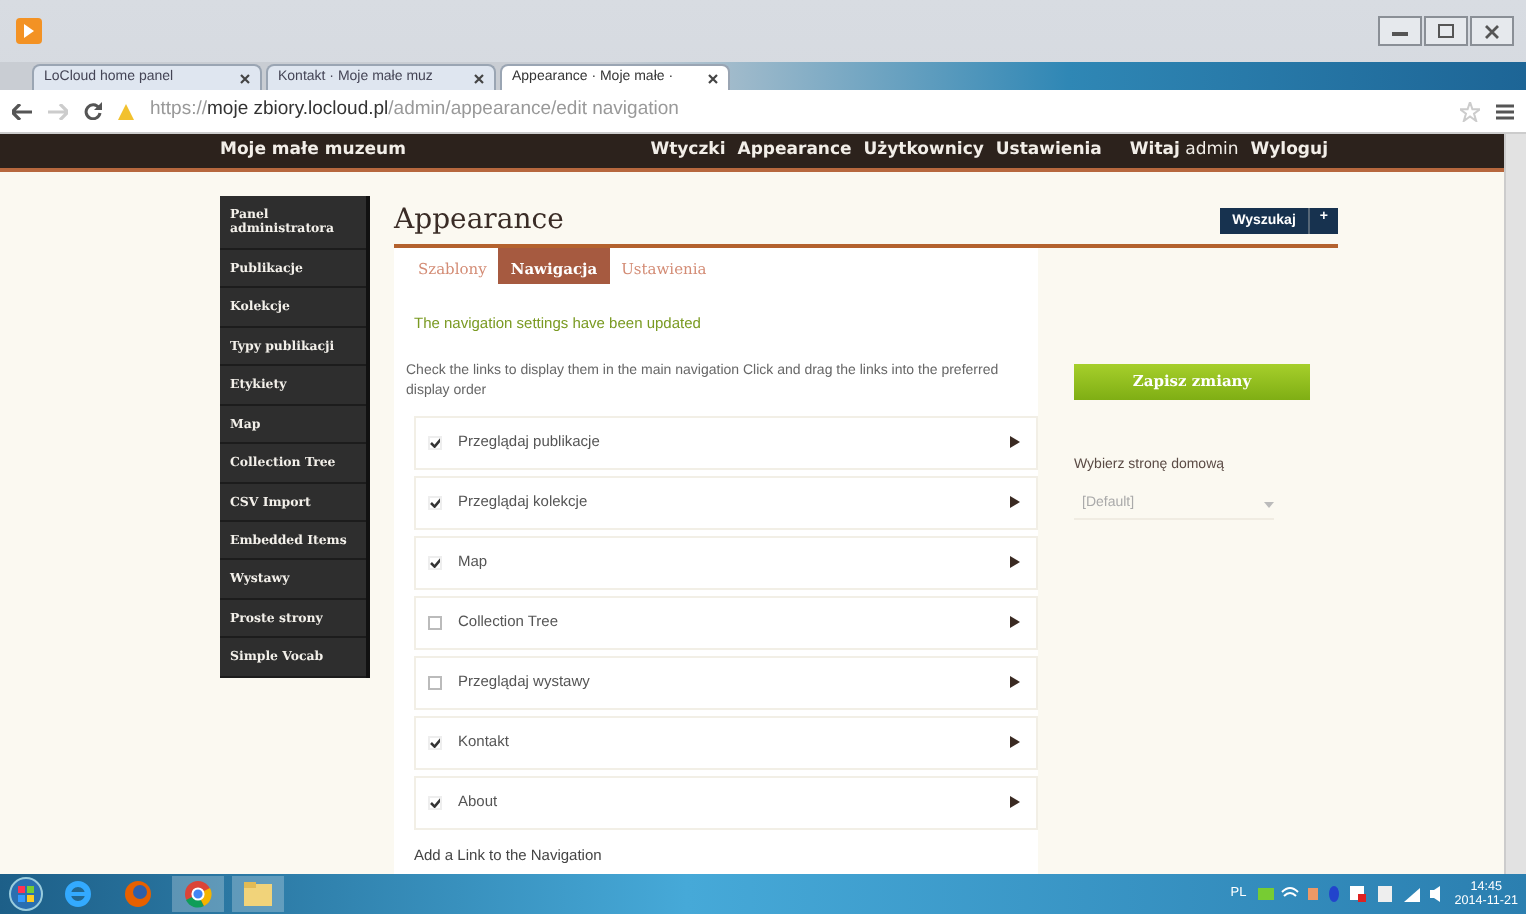 The image size is (1526, 914). What do you see at coordinates (78, 894) in the screenshot?
I see `browser-icon` at bounding box center [78, 894].